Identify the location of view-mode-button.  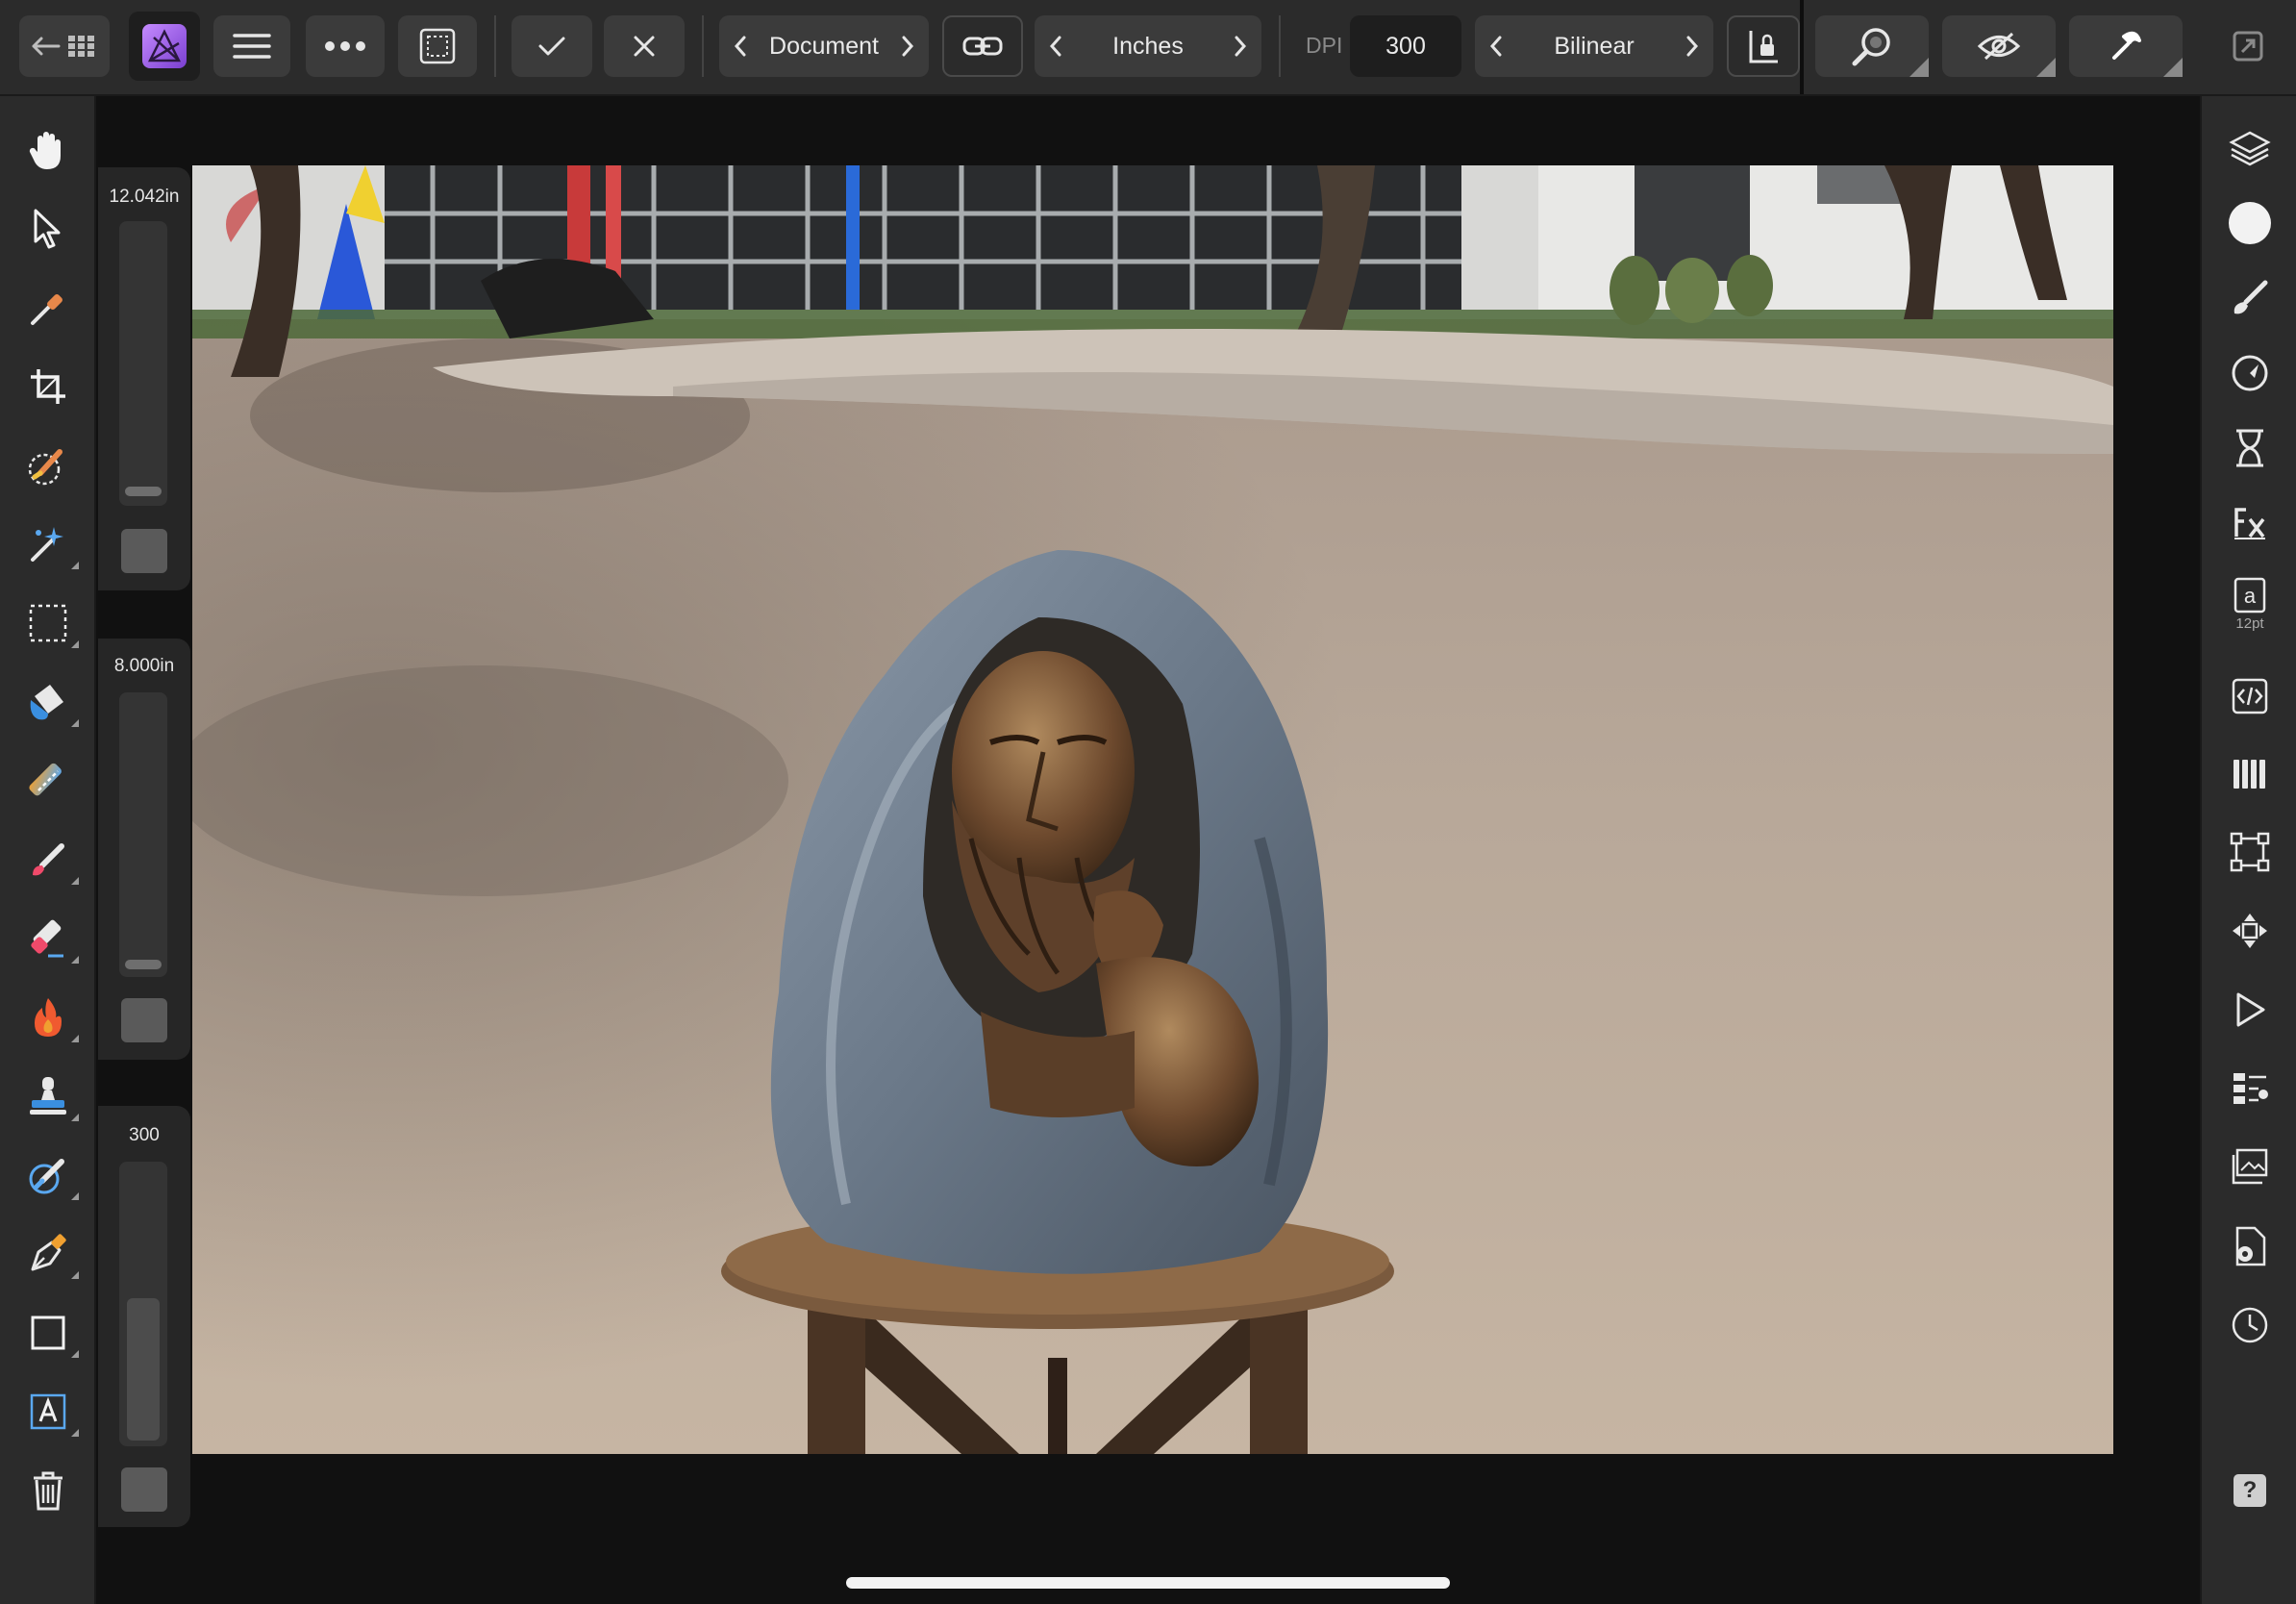
(1999, 46).